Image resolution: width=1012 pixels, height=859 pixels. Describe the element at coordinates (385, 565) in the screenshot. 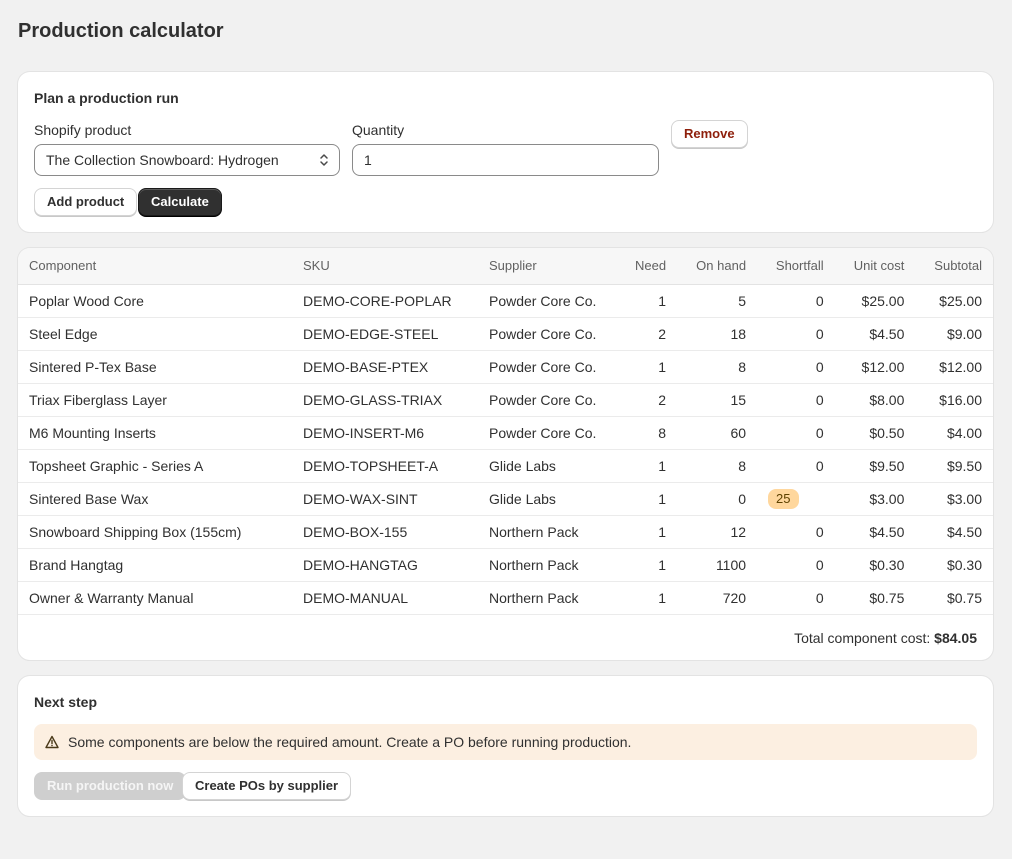

I see `cell-sku: DEMO-HANGTAG` at that location.